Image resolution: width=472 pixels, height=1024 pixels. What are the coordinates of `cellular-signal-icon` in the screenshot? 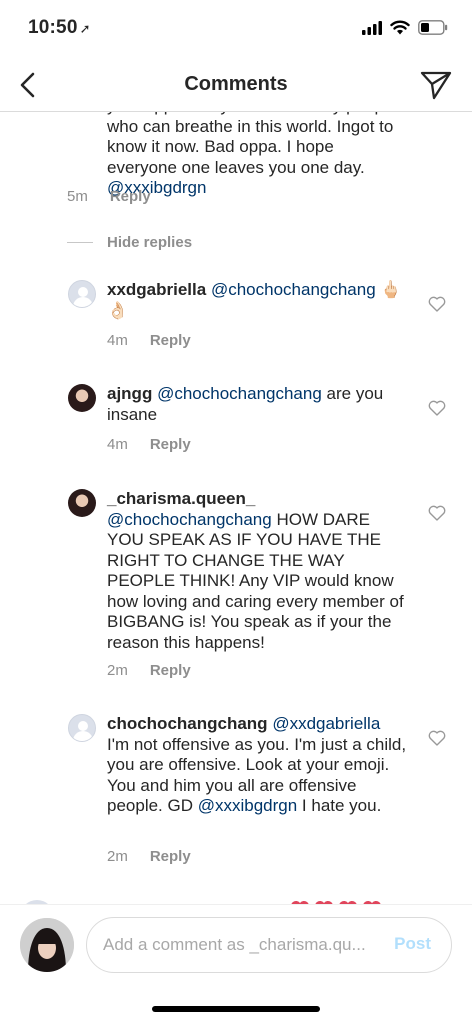 It's located at (372, 27).